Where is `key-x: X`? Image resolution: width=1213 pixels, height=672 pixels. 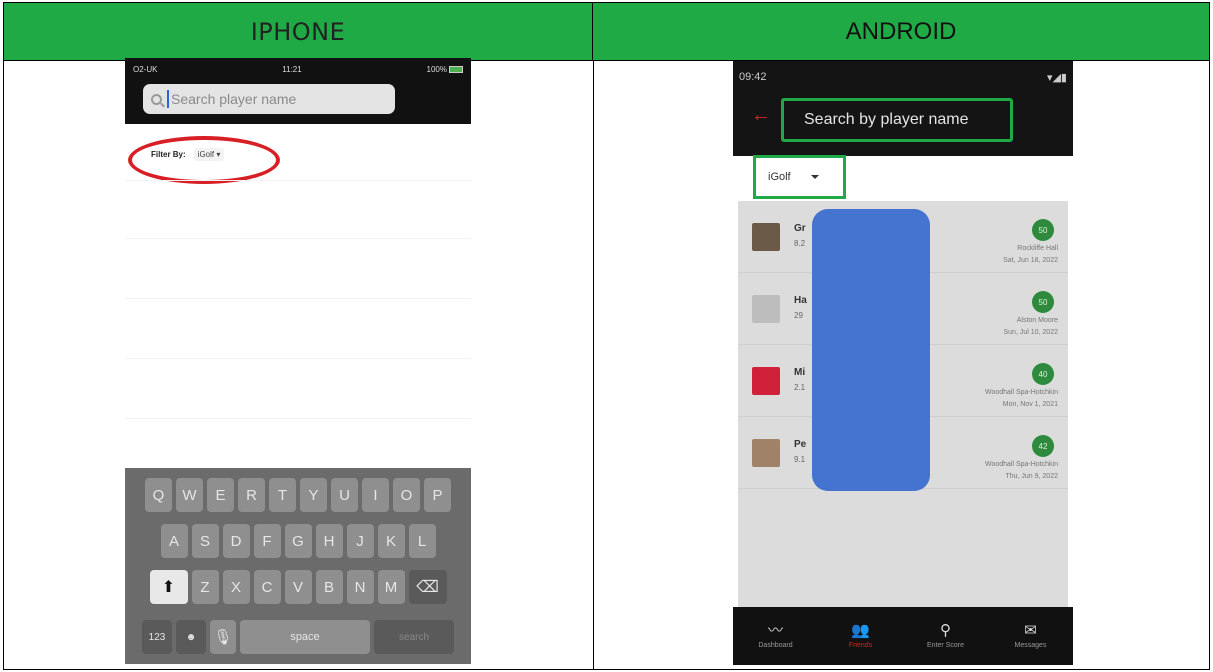 key-x: X is located at coordinates (236, 587).